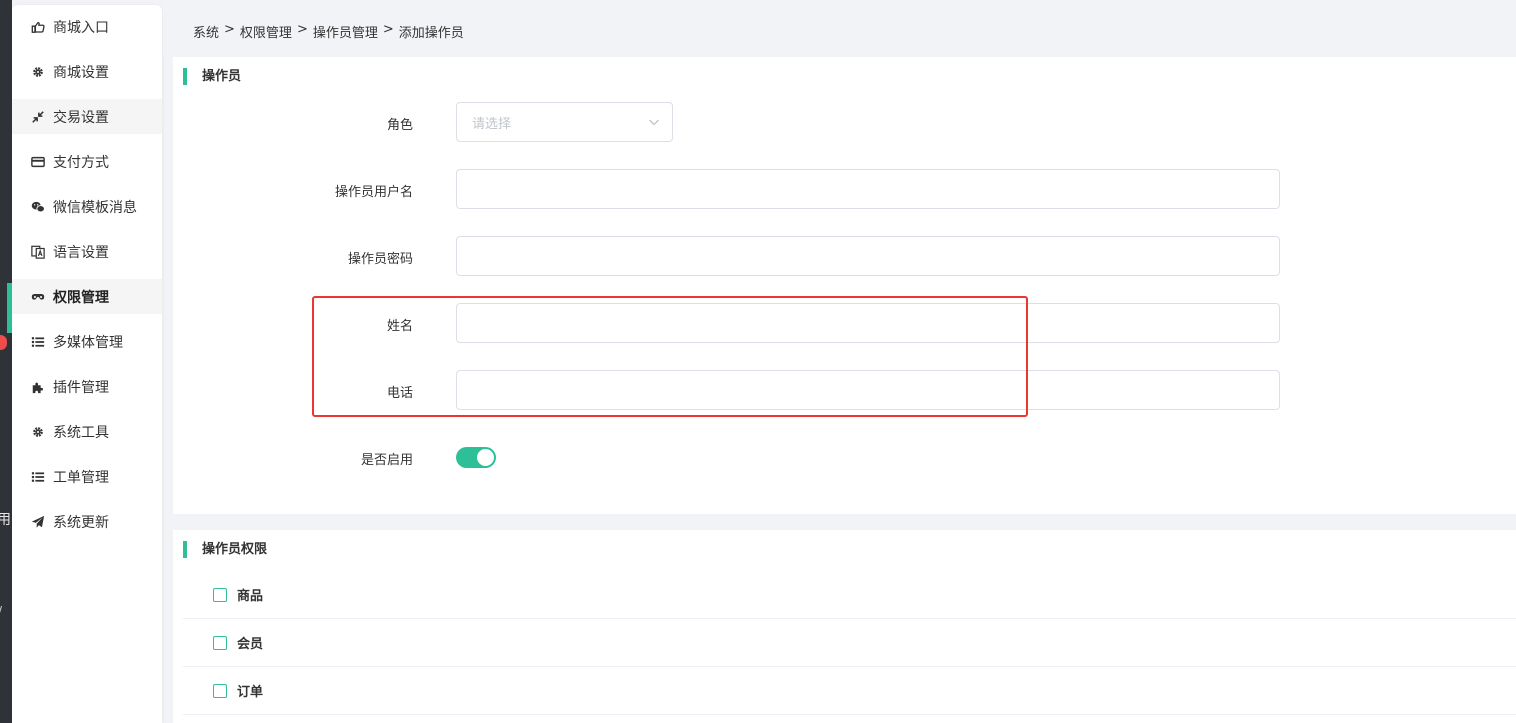 This screenshot has height=723, width=1516. What do you see at coordinates (476, 457) in the screenshot?
I see `enabled-toggle` at bounding box center [476, 457].